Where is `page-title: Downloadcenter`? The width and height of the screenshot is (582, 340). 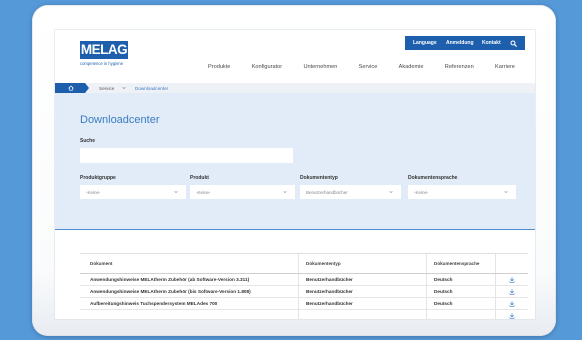
page-title: Downloadcenter is located at coordinates (120, 120).